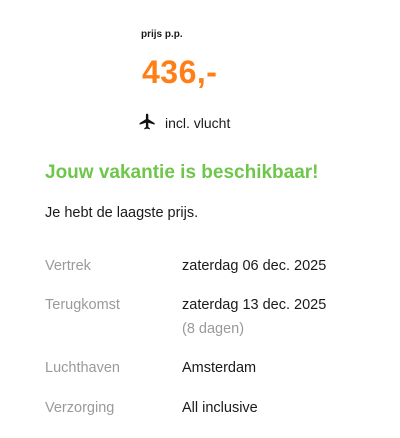 The width and height of the screenshot is (400, 438). I want to click on return-label: Terugkomst, so click(82, 305).